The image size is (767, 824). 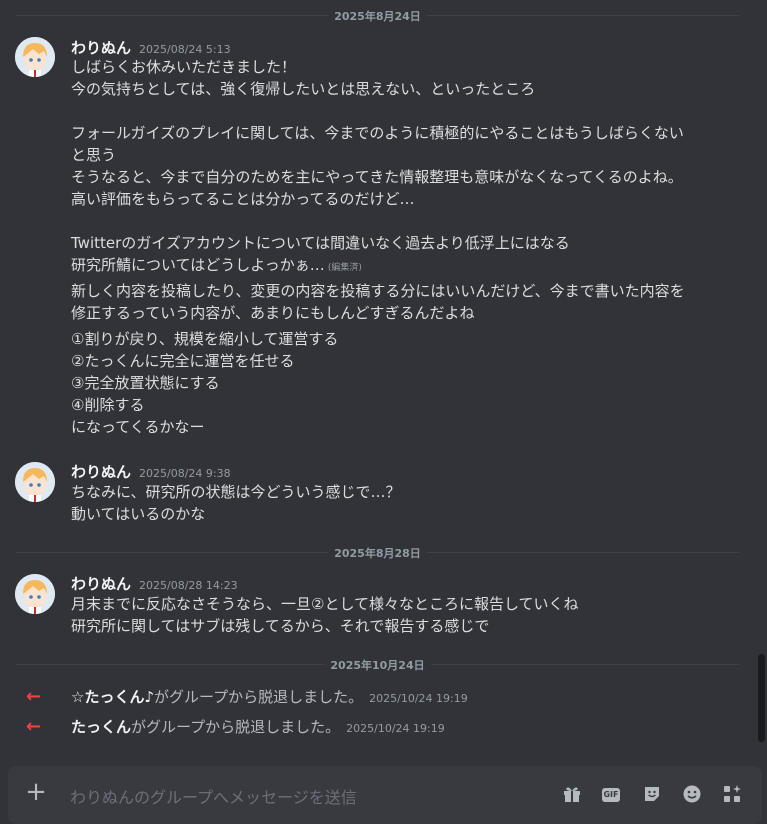 I want to click on message-author: わりぬん 2025/08/28 14:23, so click(x=154, y=583).